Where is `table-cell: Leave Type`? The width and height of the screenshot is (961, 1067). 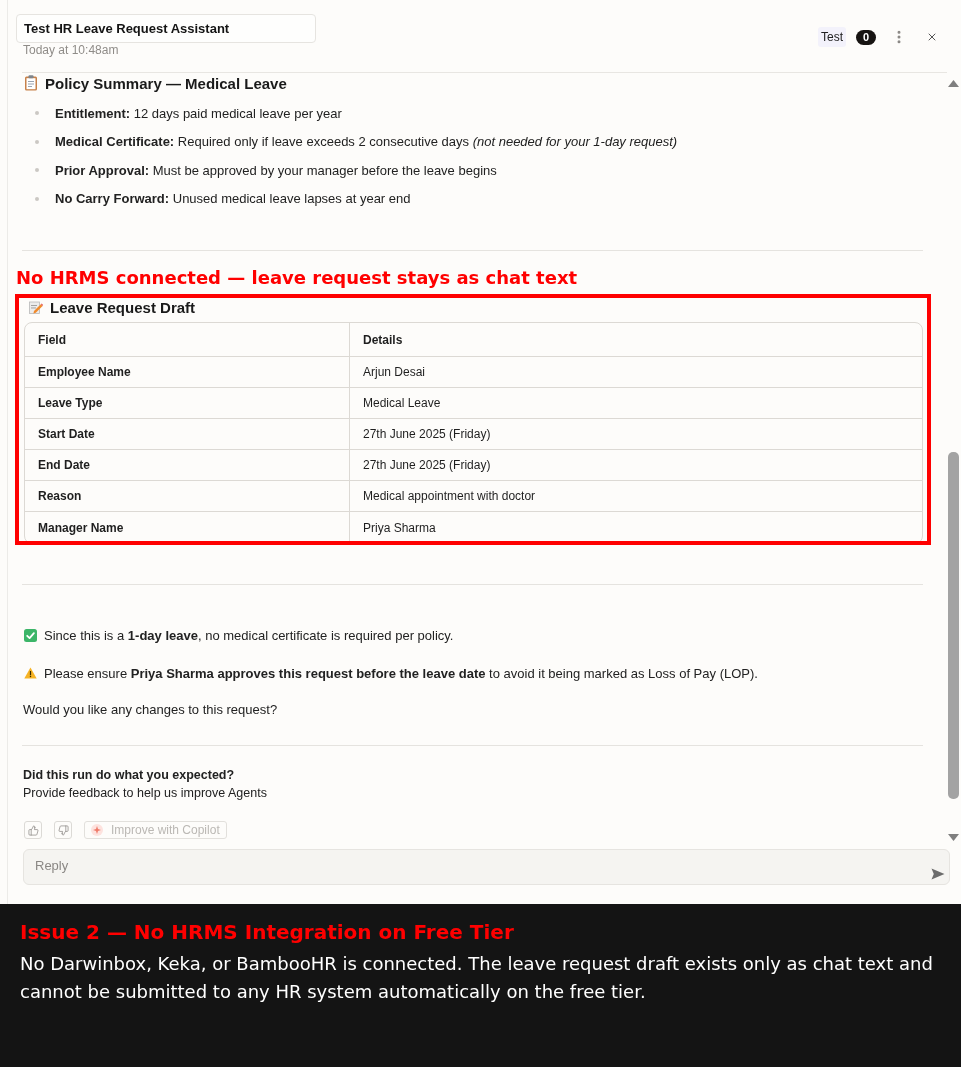
table-cell: Leave Type is located at coordinates (187, 403).